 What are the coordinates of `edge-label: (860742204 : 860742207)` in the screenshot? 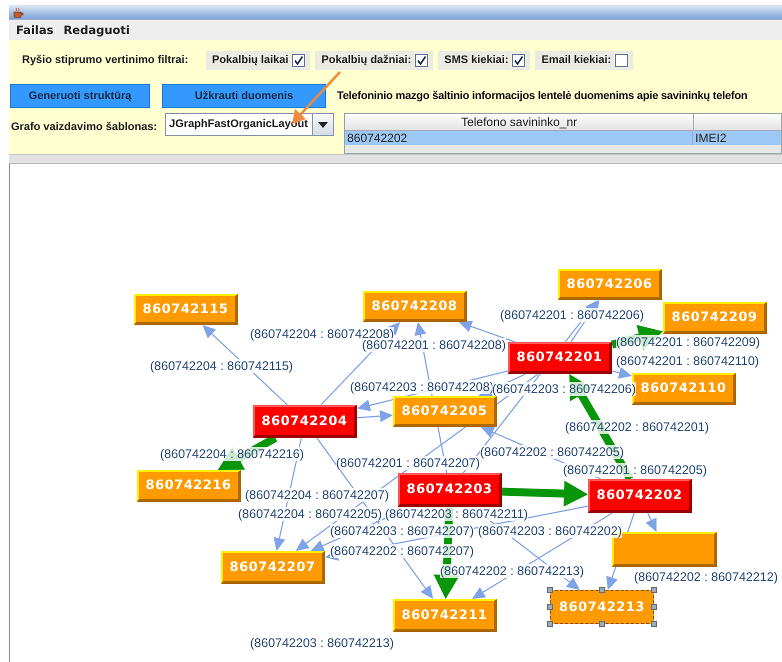 It's located at (317, 495).